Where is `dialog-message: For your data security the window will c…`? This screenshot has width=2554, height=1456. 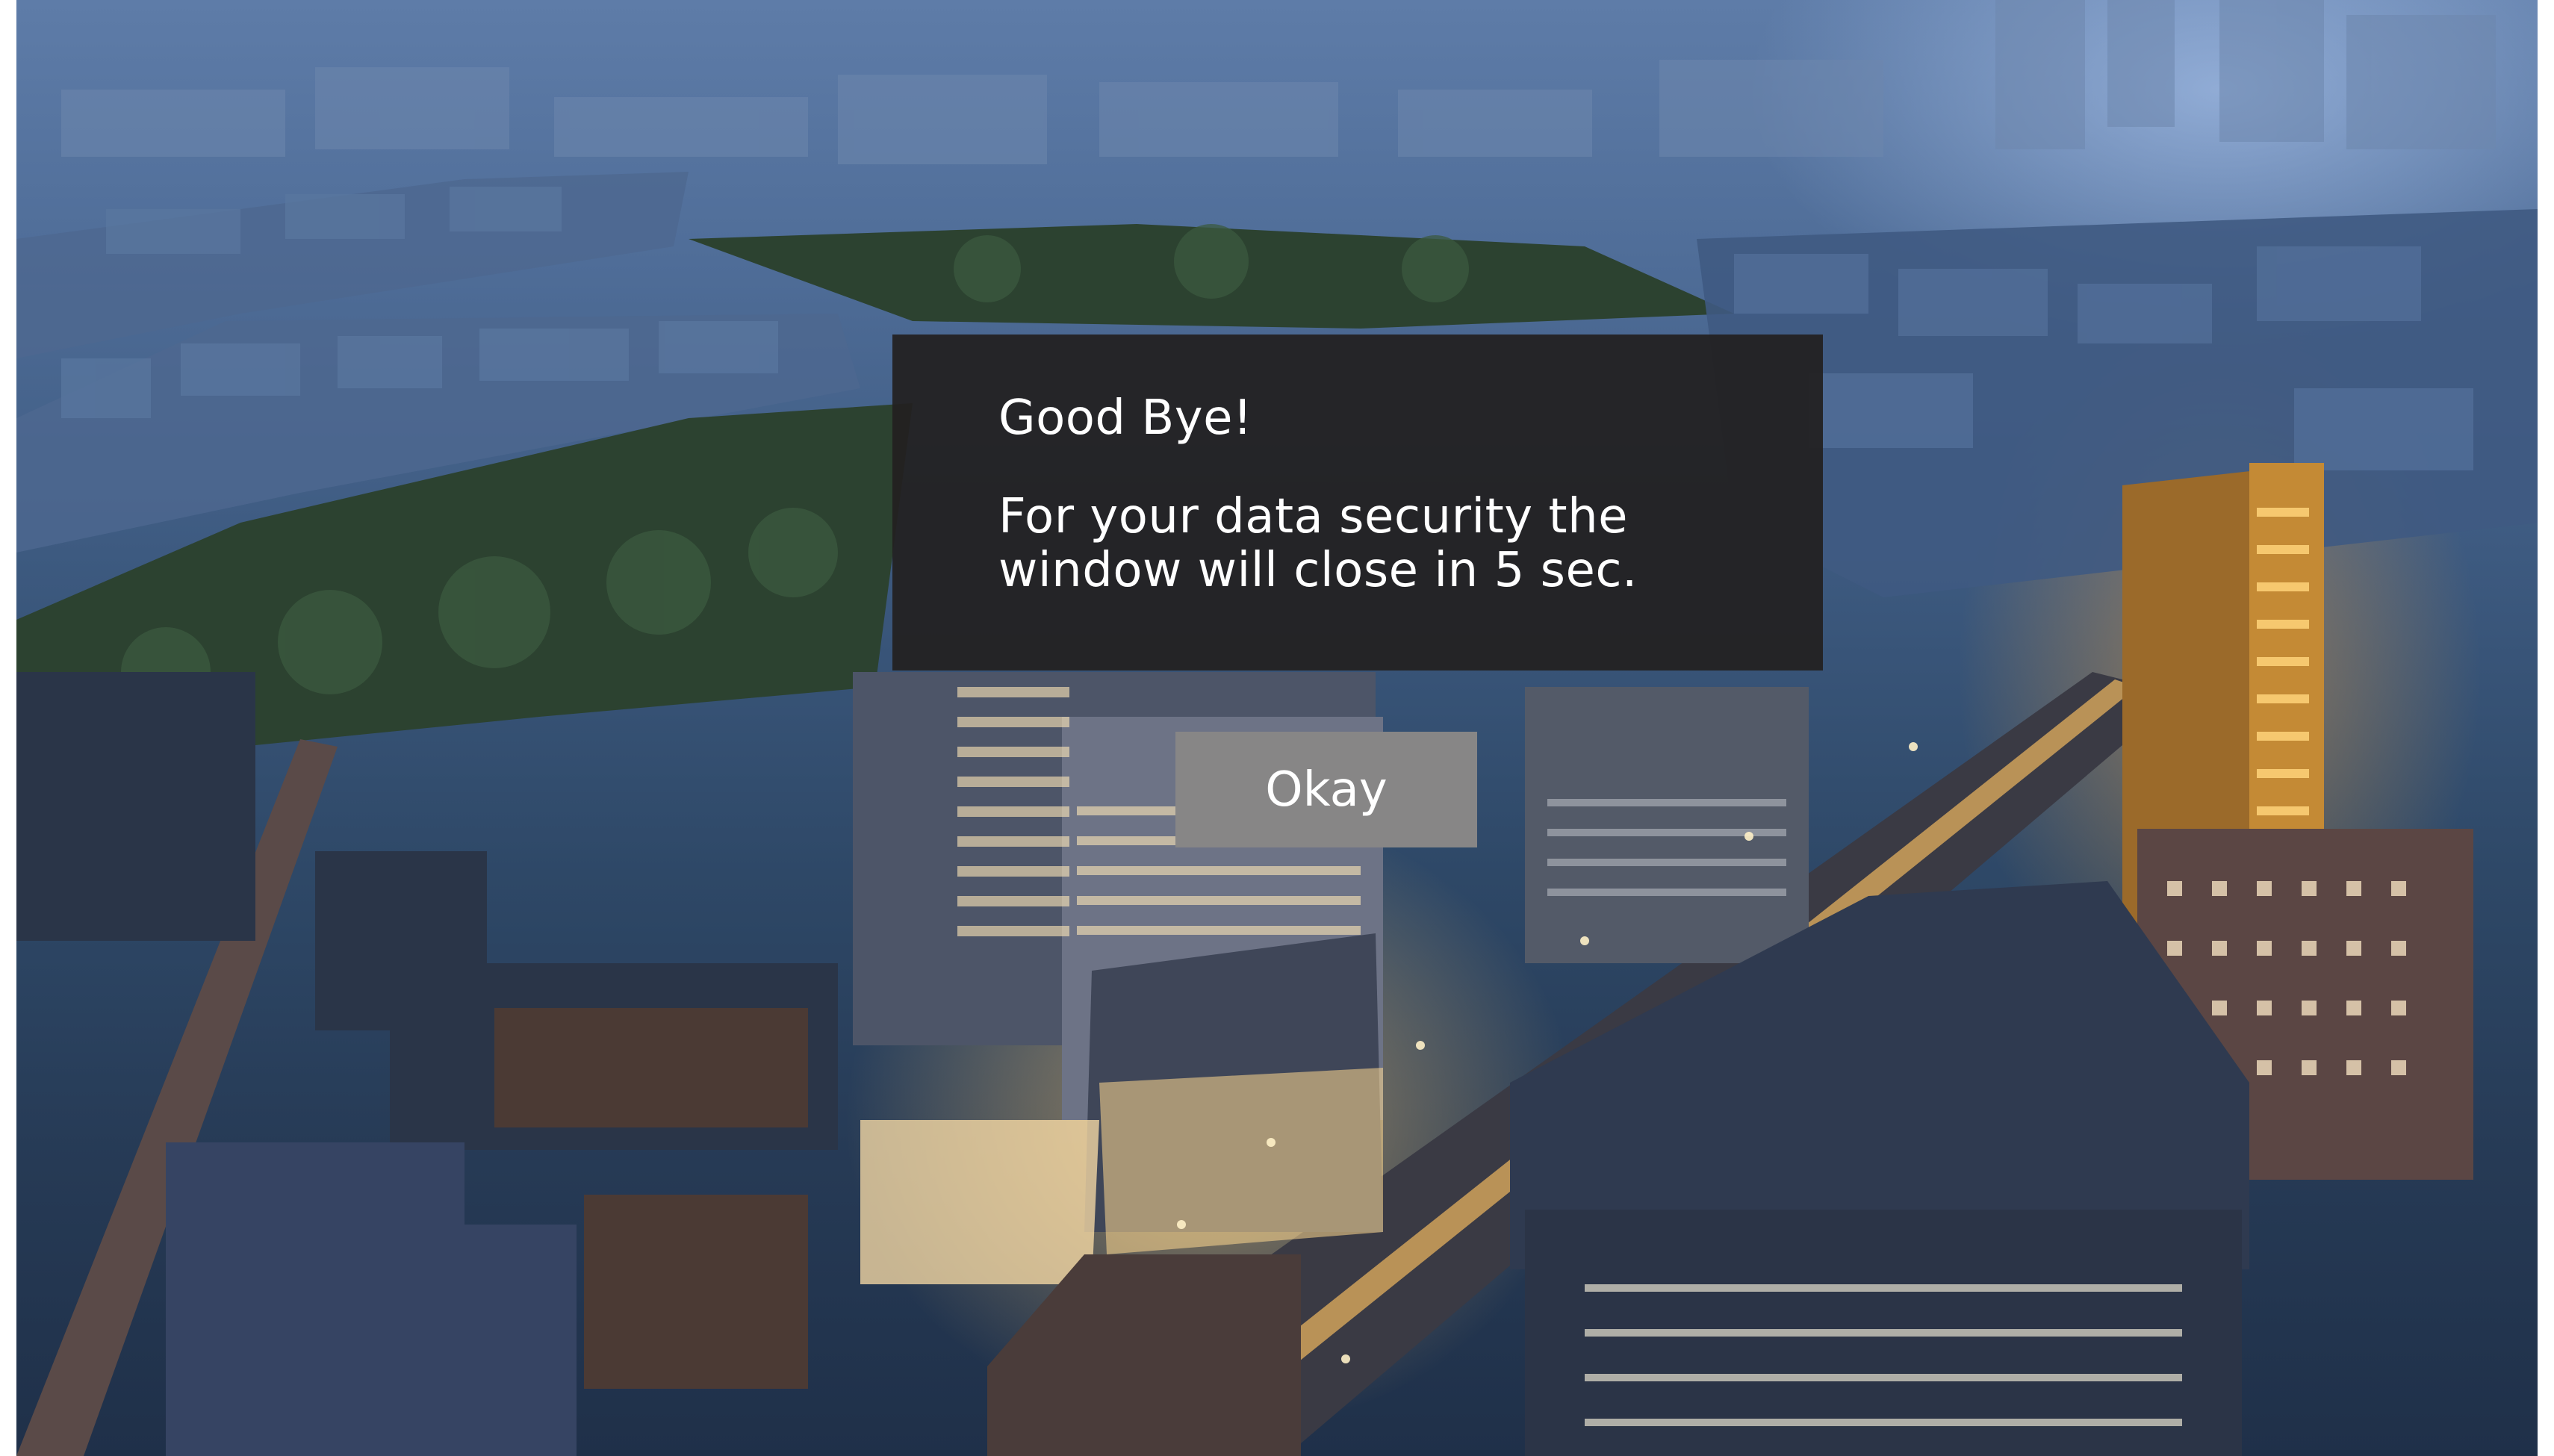
dialog-message: For your data security the window will c… is located at coordinates (1318, 543).